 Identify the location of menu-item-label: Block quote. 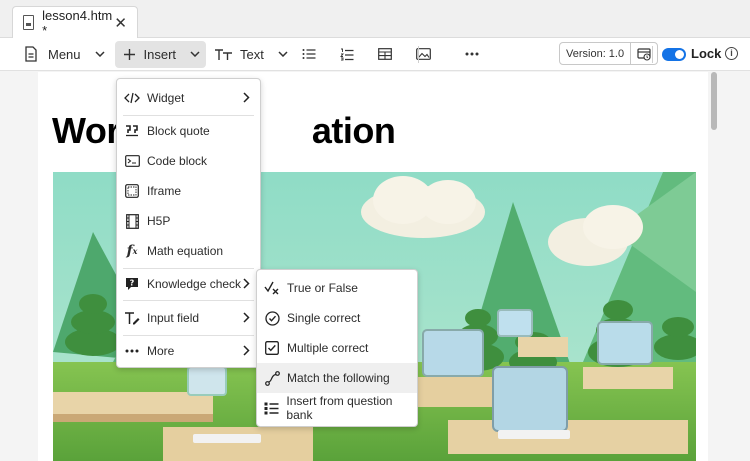
(178, 131).